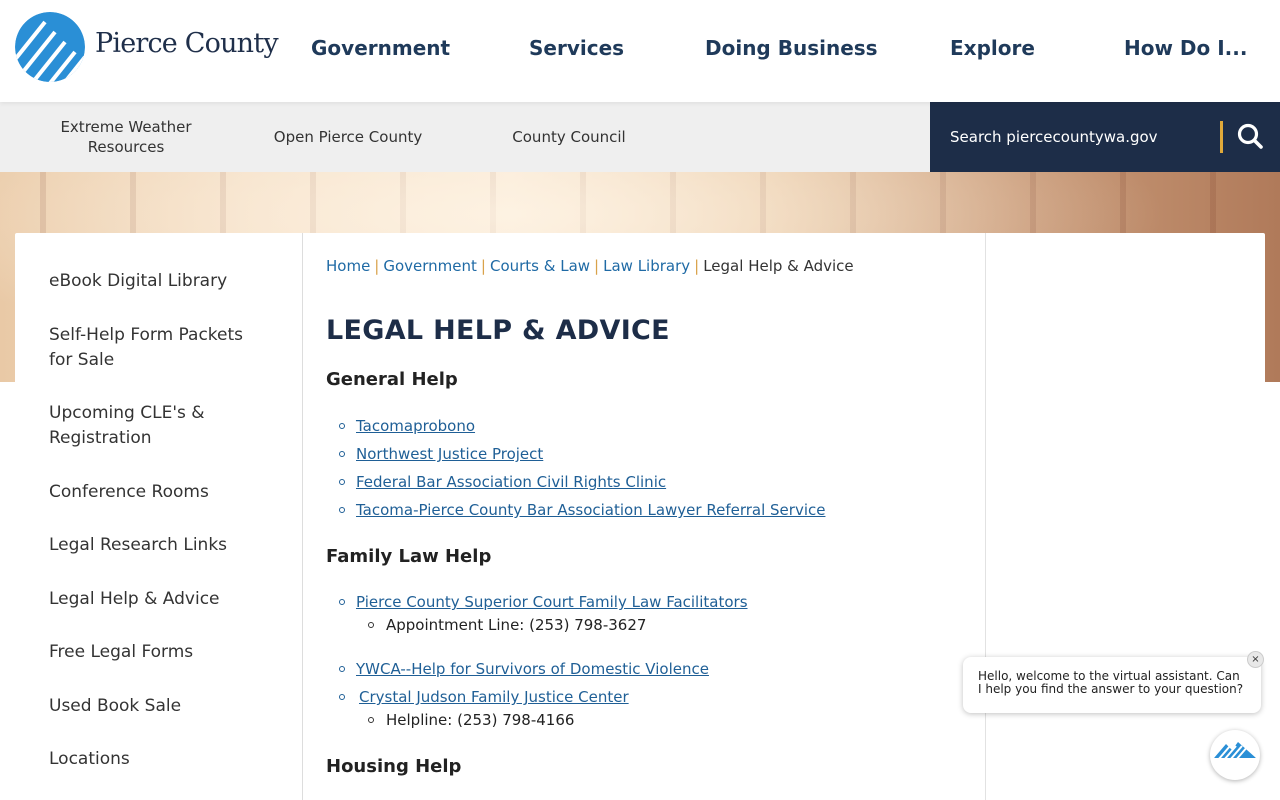  I want to click on nav-doing-business: Doing Business, so click(791, 48).